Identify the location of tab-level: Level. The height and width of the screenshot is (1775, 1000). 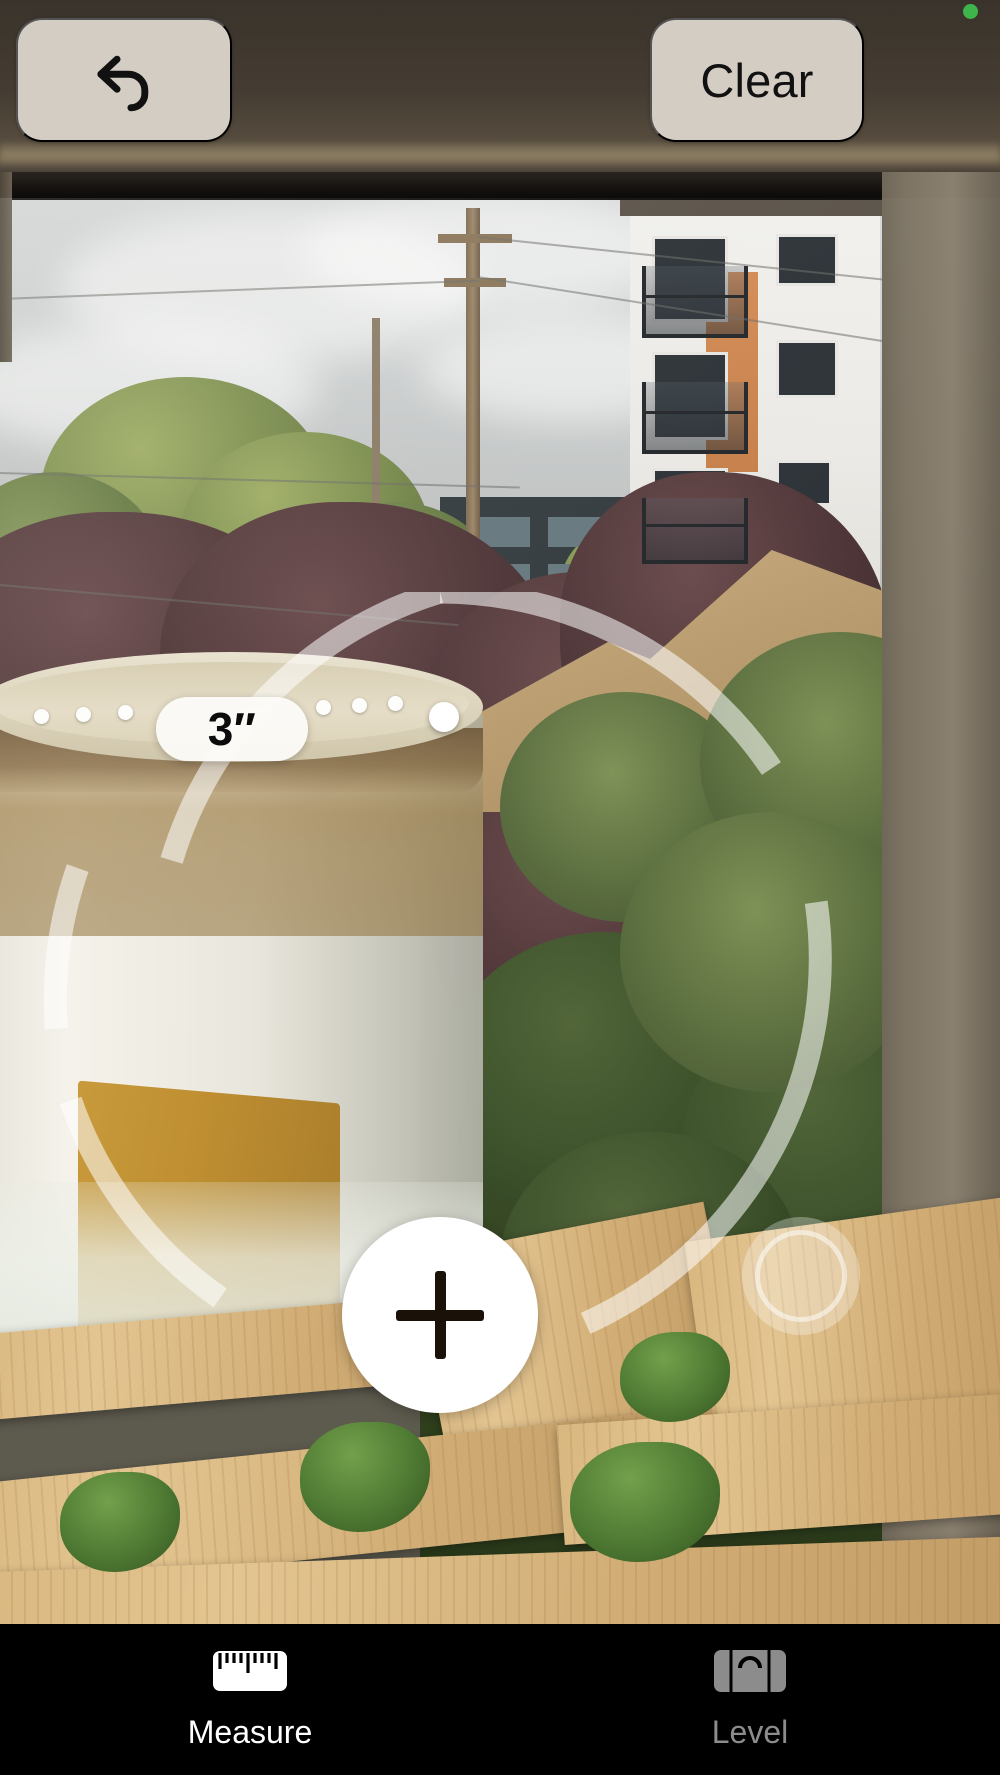
(750, 1699).